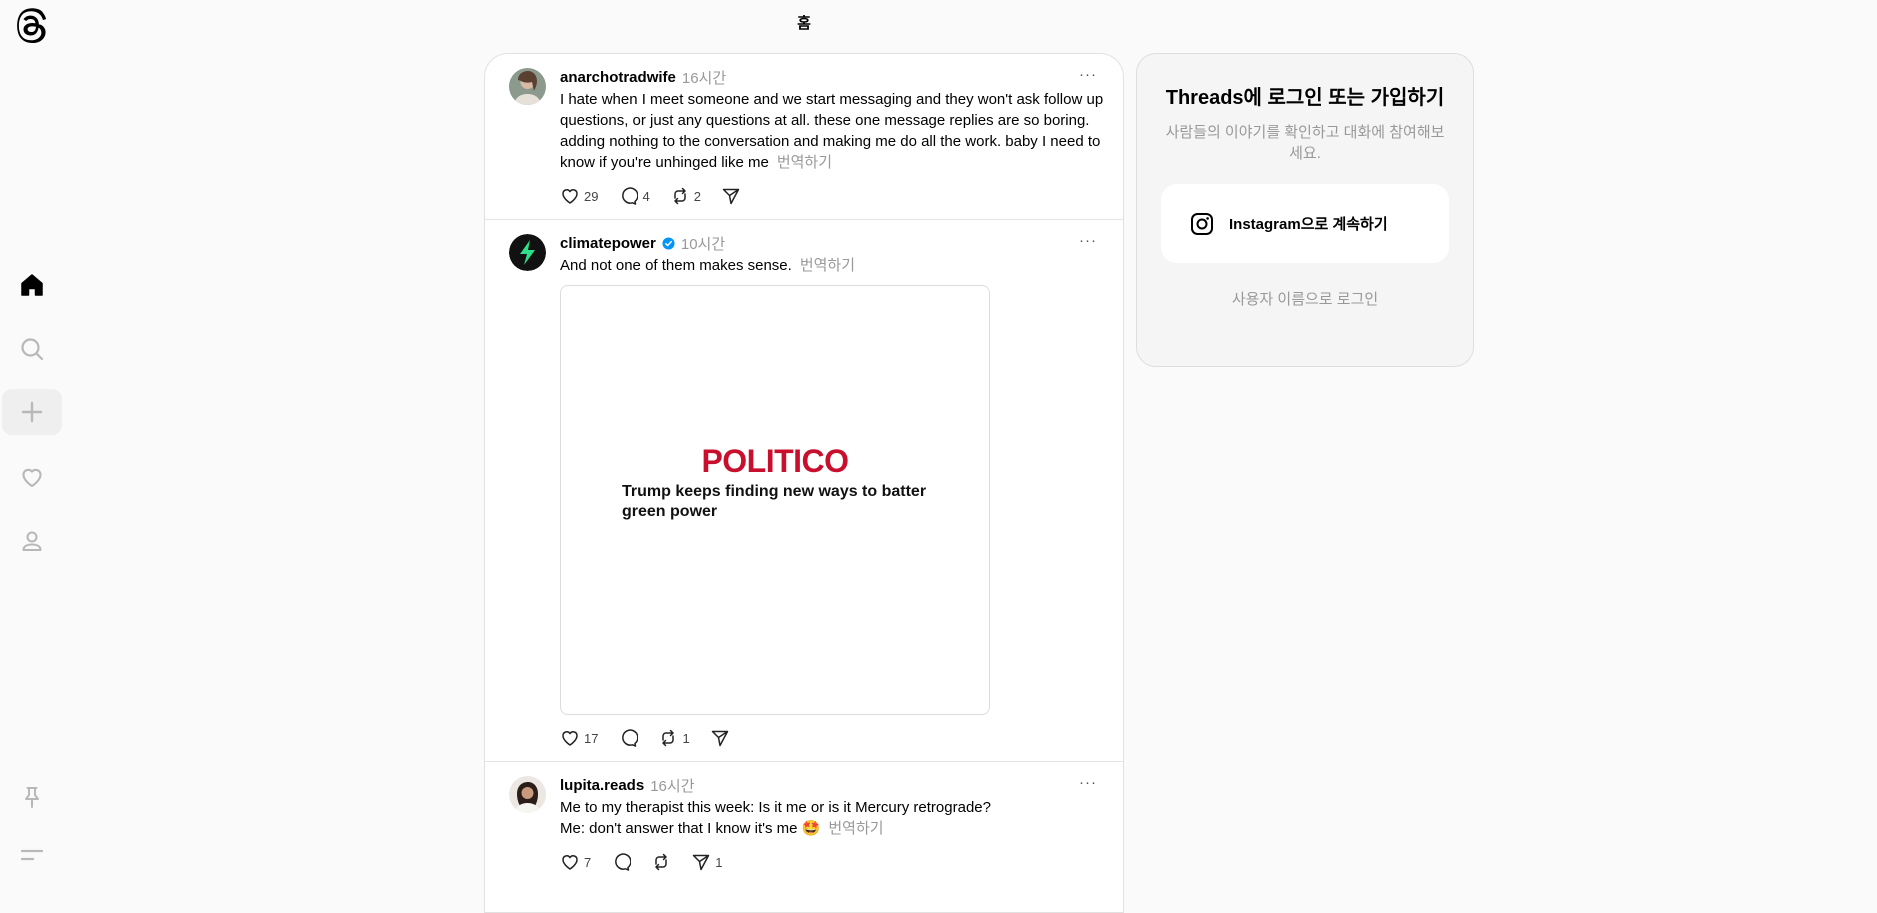 The height and width of the screenshot is (913, 1877). I want to click on like-button: 7, so click(575, 862).